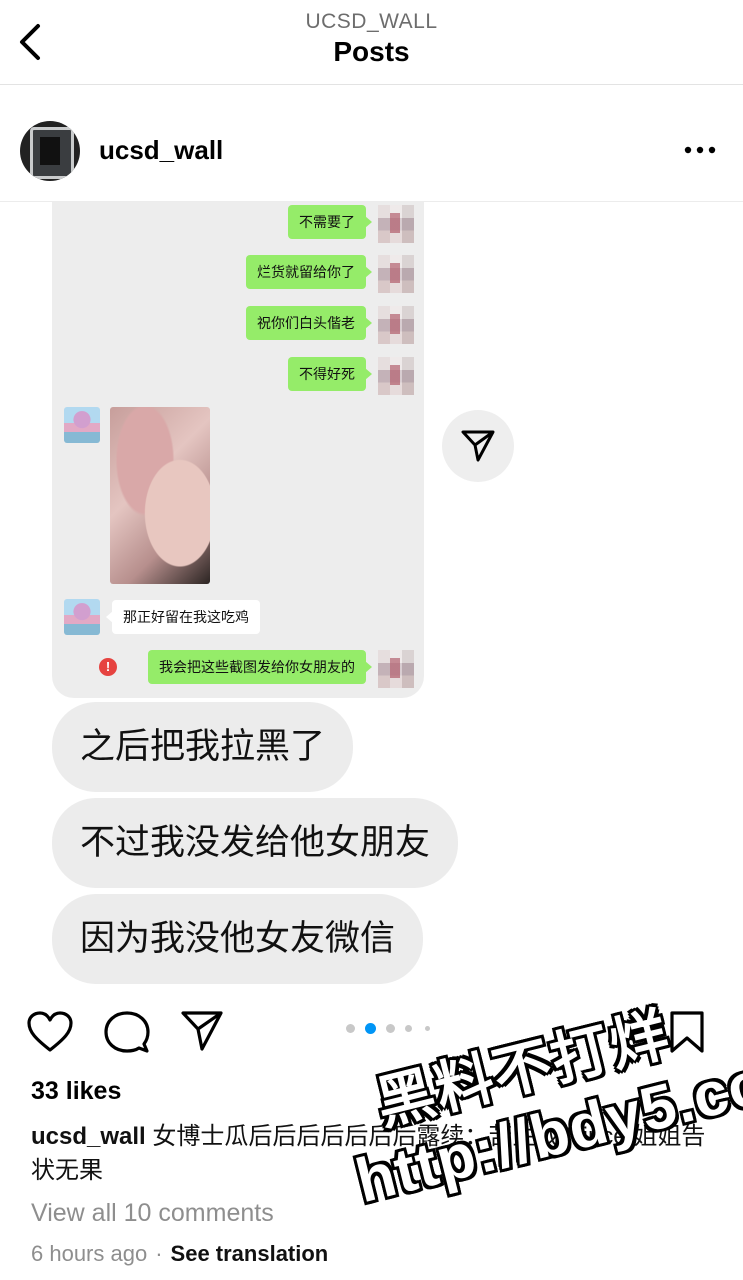 This screenshot has height=1280, width=743. What do you see at coordinates (108, 667) in the screenshot?
I see `error-icon: !` at bounding box center [108, 667].